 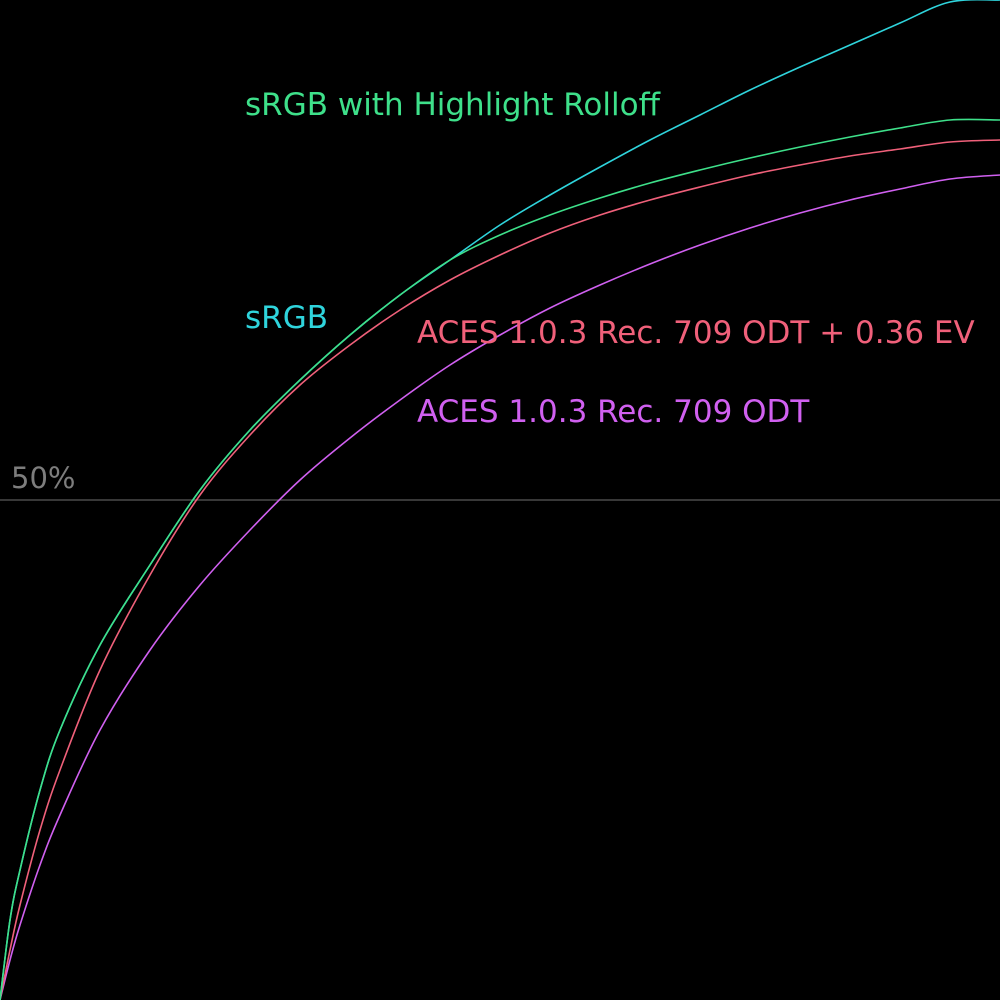 I want to click on series-label-srgb-with-highlight-rolloff: sRGB with Highlight Rolloff, so click(x=453, y=105).